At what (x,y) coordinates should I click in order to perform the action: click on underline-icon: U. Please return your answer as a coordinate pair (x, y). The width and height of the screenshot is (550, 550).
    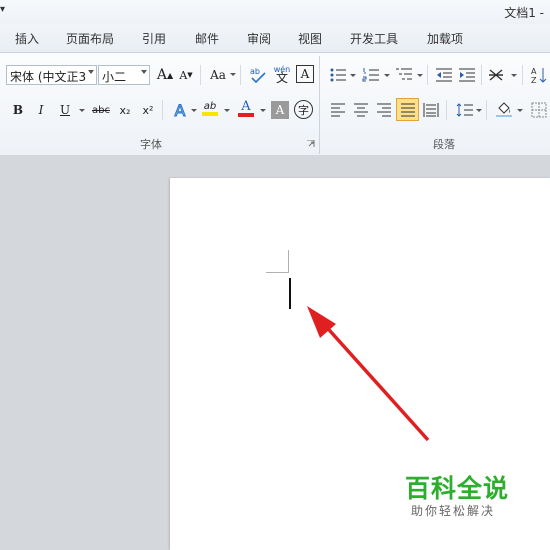
    Looking at the image, I should click on (65, 110).